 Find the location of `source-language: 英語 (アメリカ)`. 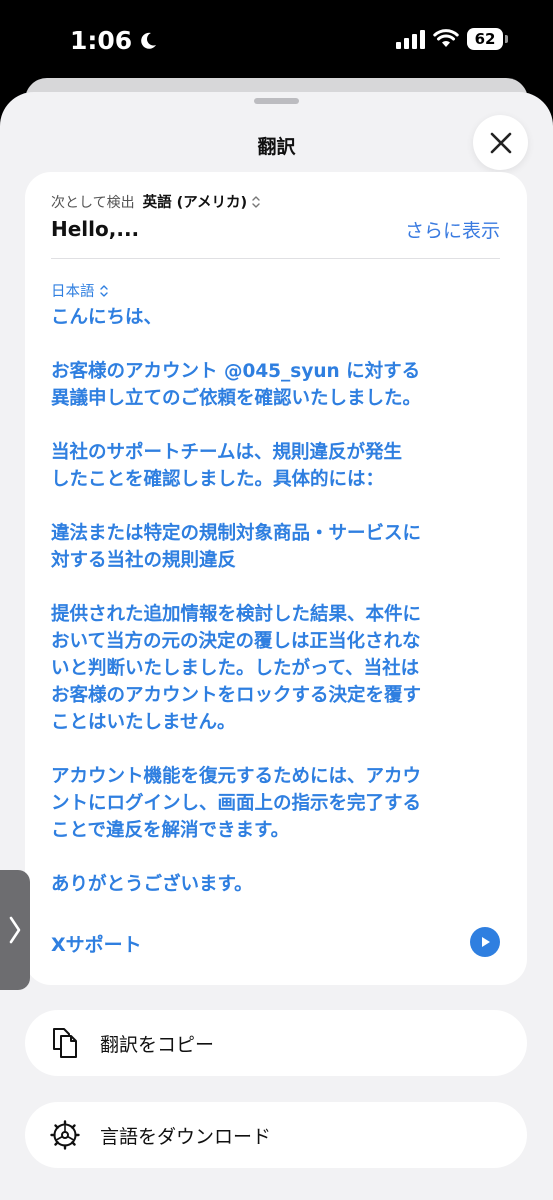

source-language: 英語 (アメリカ) is located at coordinates (195, 203).